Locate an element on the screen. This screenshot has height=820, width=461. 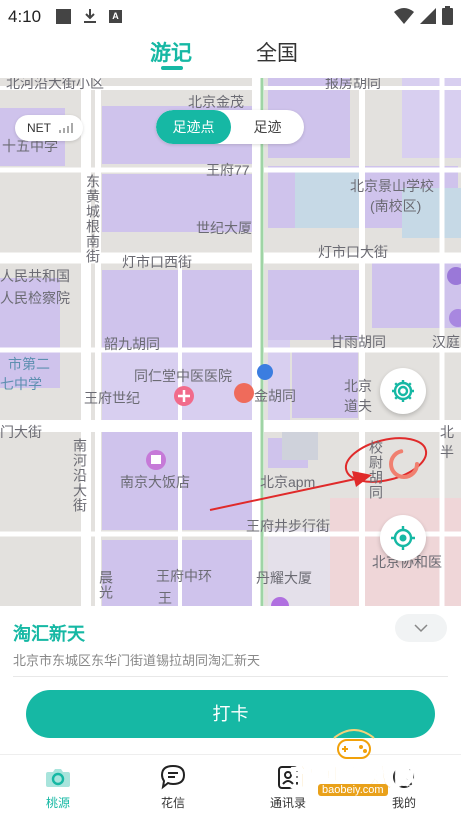
status-bar: 4:10 A is located at coordinates (230, 16).